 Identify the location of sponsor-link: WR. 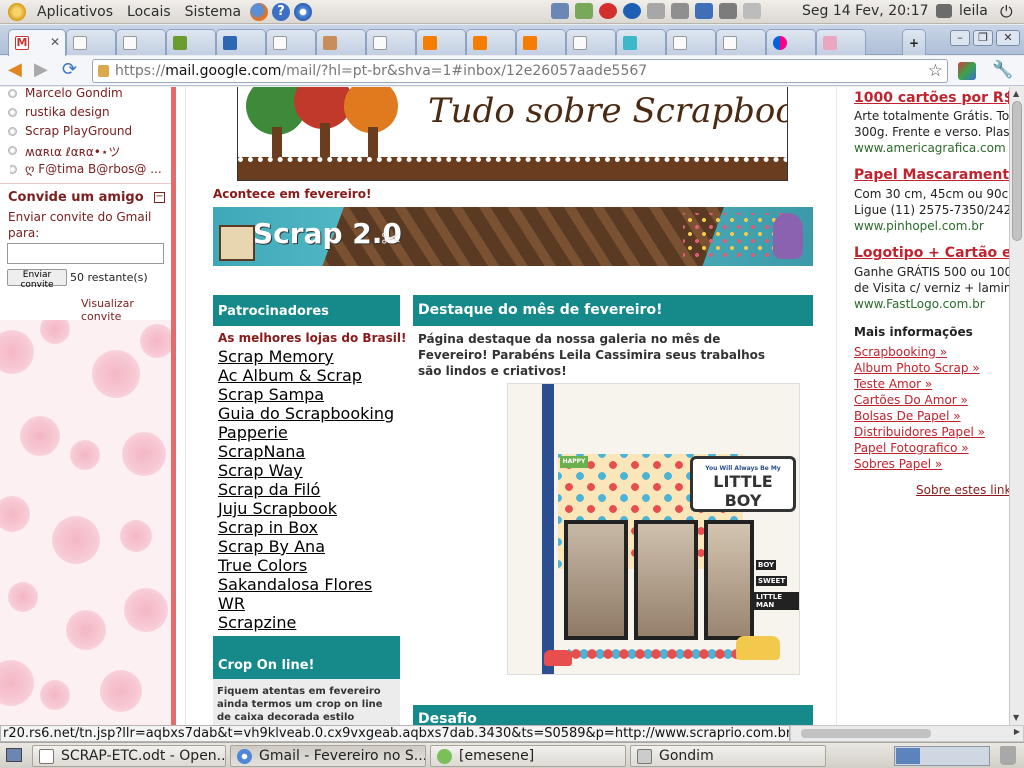
(231, 603).